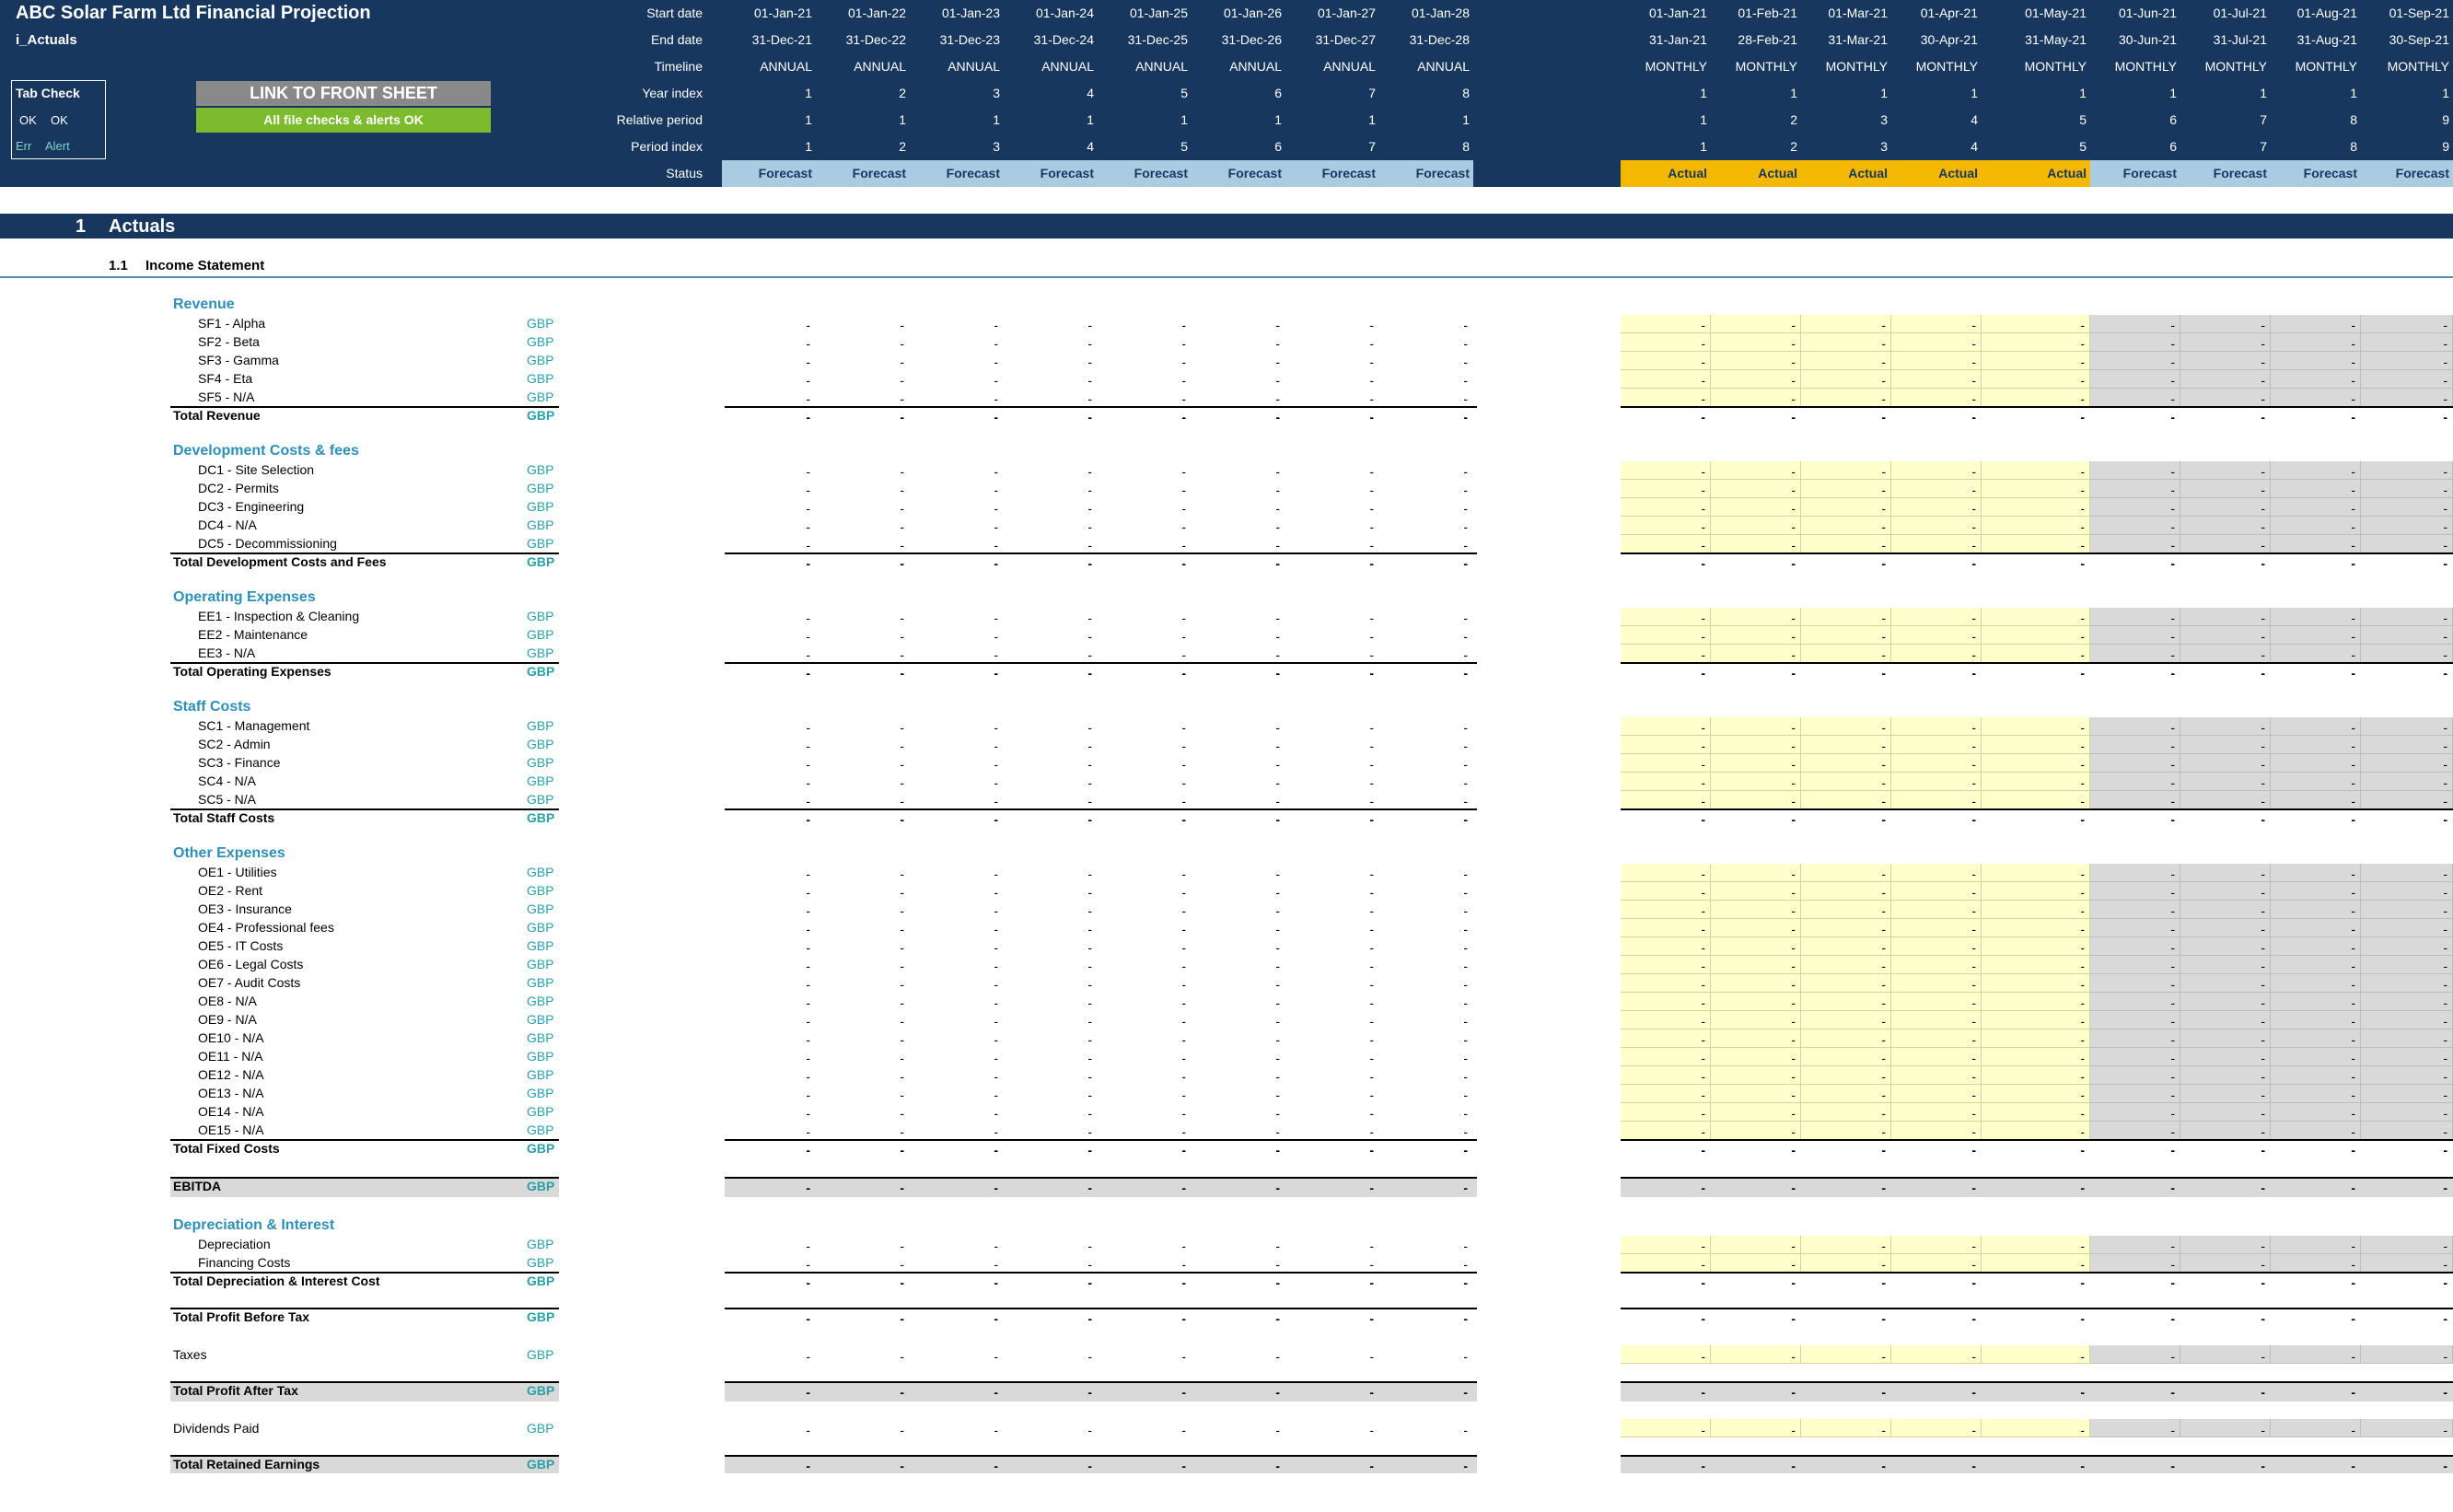 Image resolution: width=2453 pixels, height=1512 pixels. What do you see at coordinates (1466, 93) in the screenshot?
I see `year-index-annual-cell: 8` at bounding box center [1466, 93].